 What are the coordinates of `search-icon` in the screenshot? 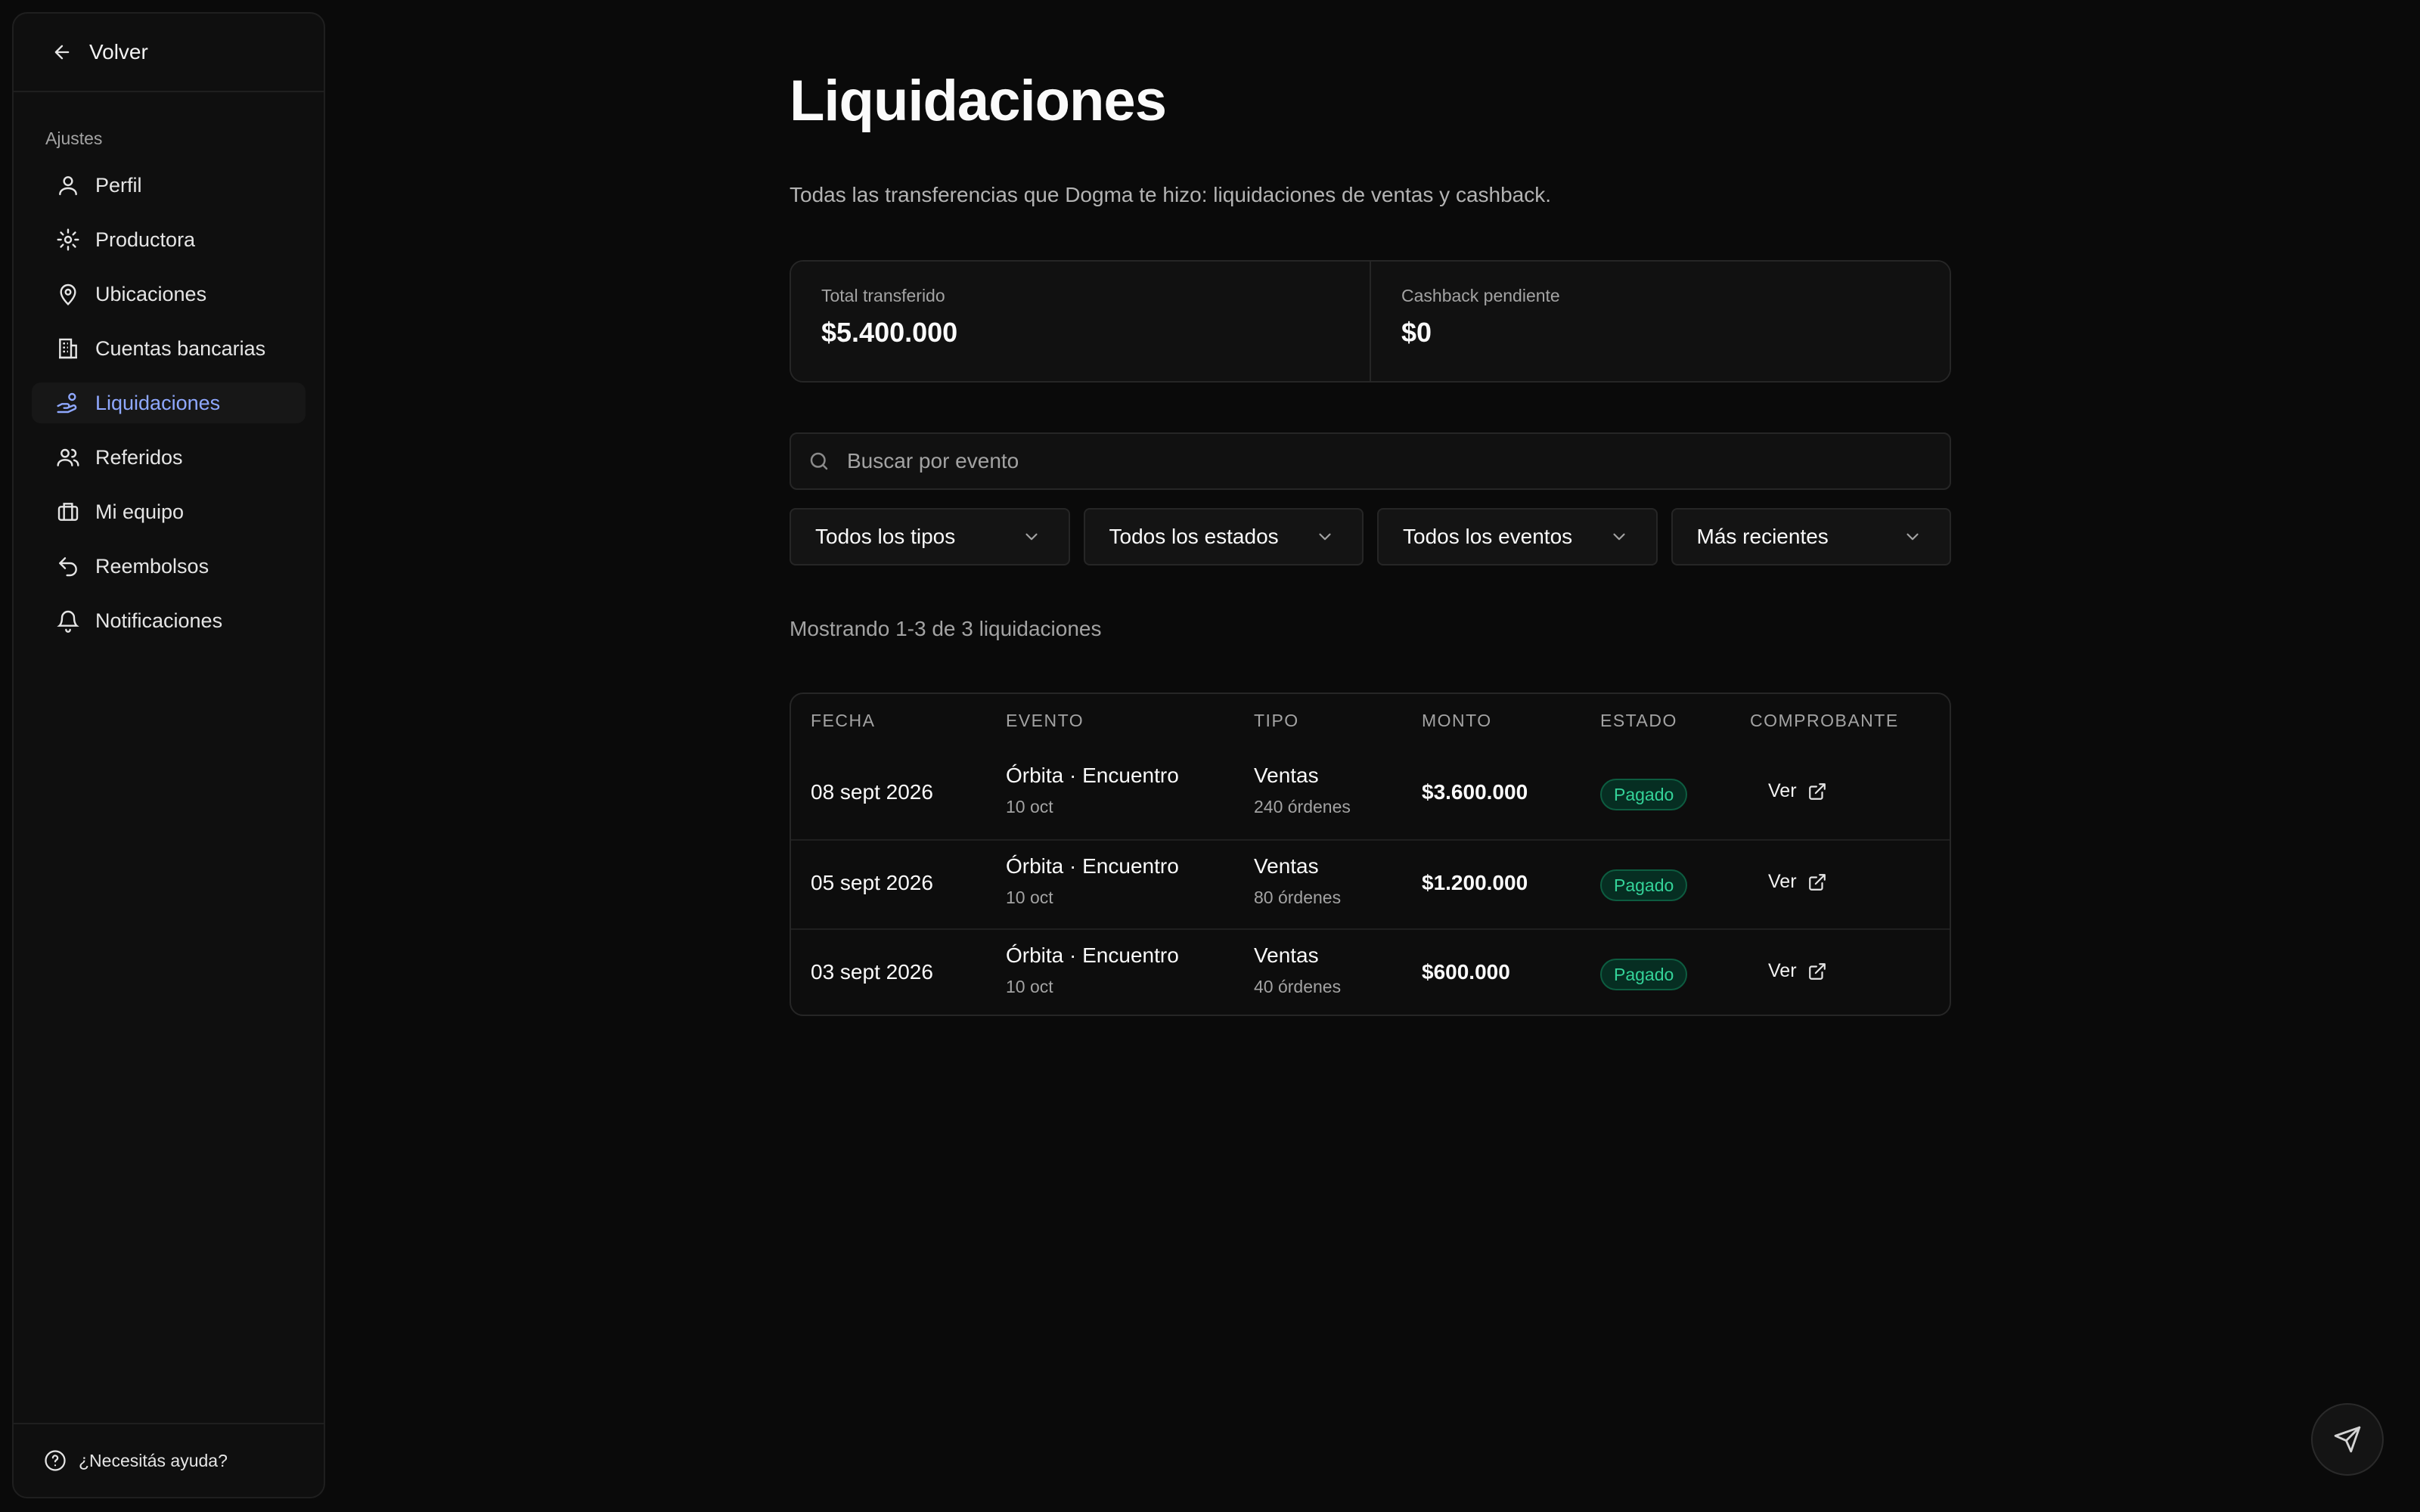 It's located at (819, 461).